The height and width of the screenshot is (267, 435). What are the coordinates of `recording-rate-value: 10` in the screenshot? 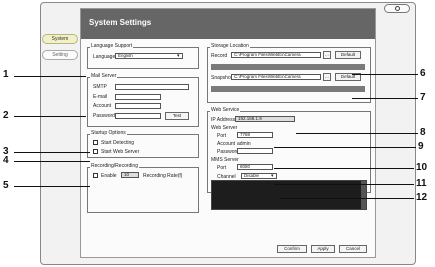 It's located at (127, 174).